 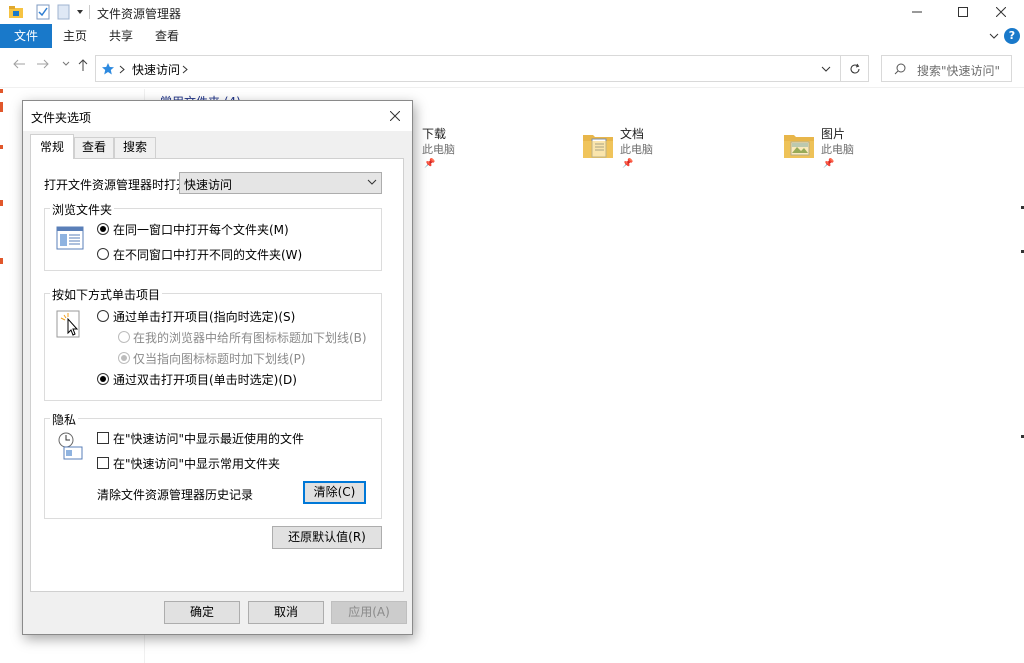 I want to click on quick-access-toolbar-dropdown-icon, so click(x=80, y=12).